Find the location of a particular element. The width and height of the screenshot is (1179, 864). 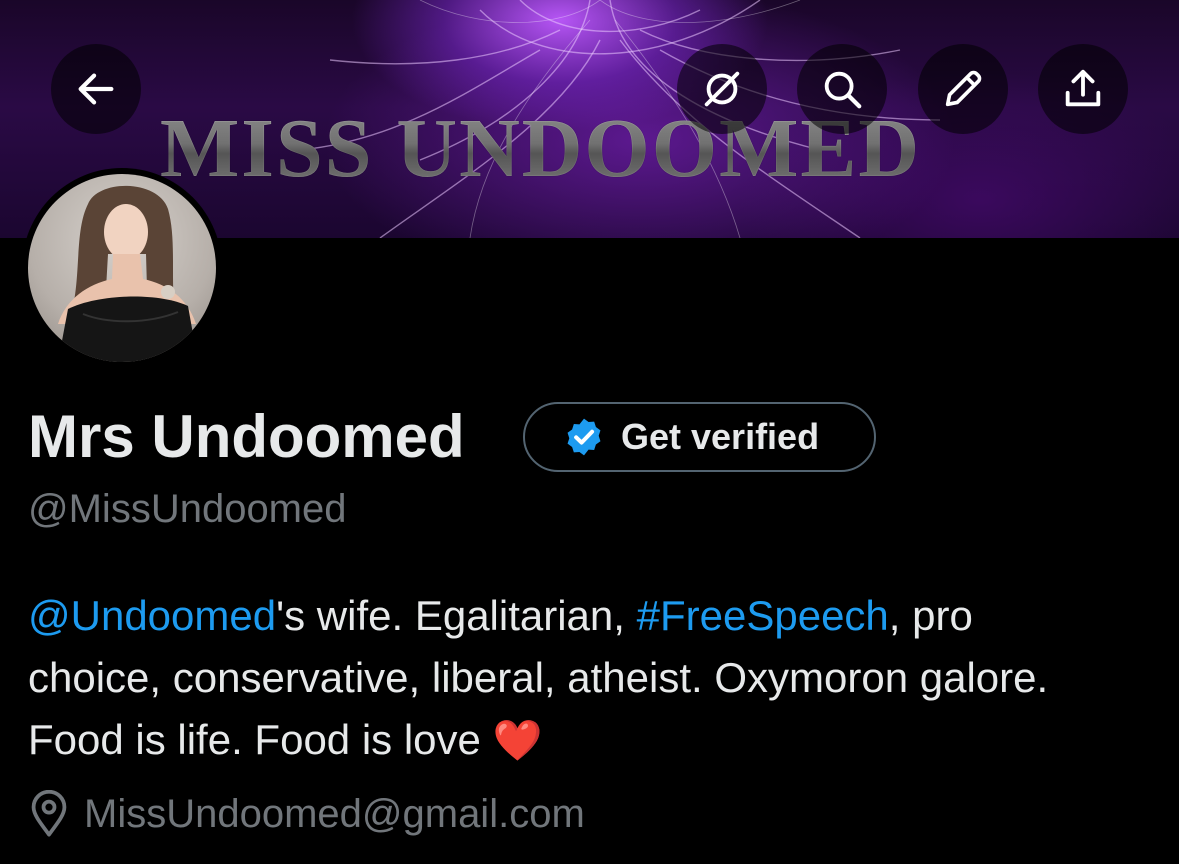

location-pin-icon is located at coordinates (49, 813).